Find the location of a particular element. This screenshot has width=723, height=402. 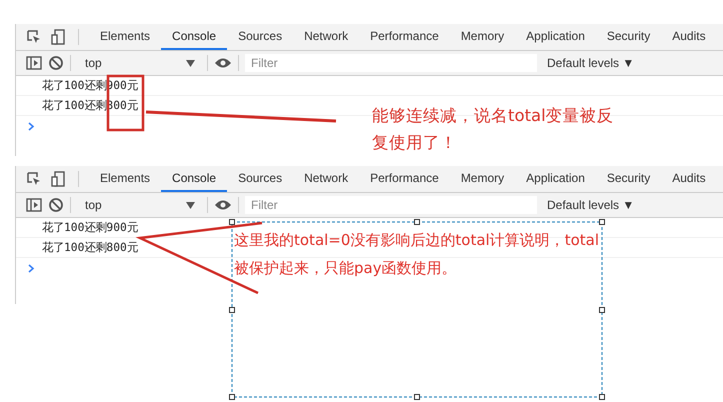

annotation-text: 能够连续减，说名total变量被反 复使用了！ is located at coordinates (493, 129).